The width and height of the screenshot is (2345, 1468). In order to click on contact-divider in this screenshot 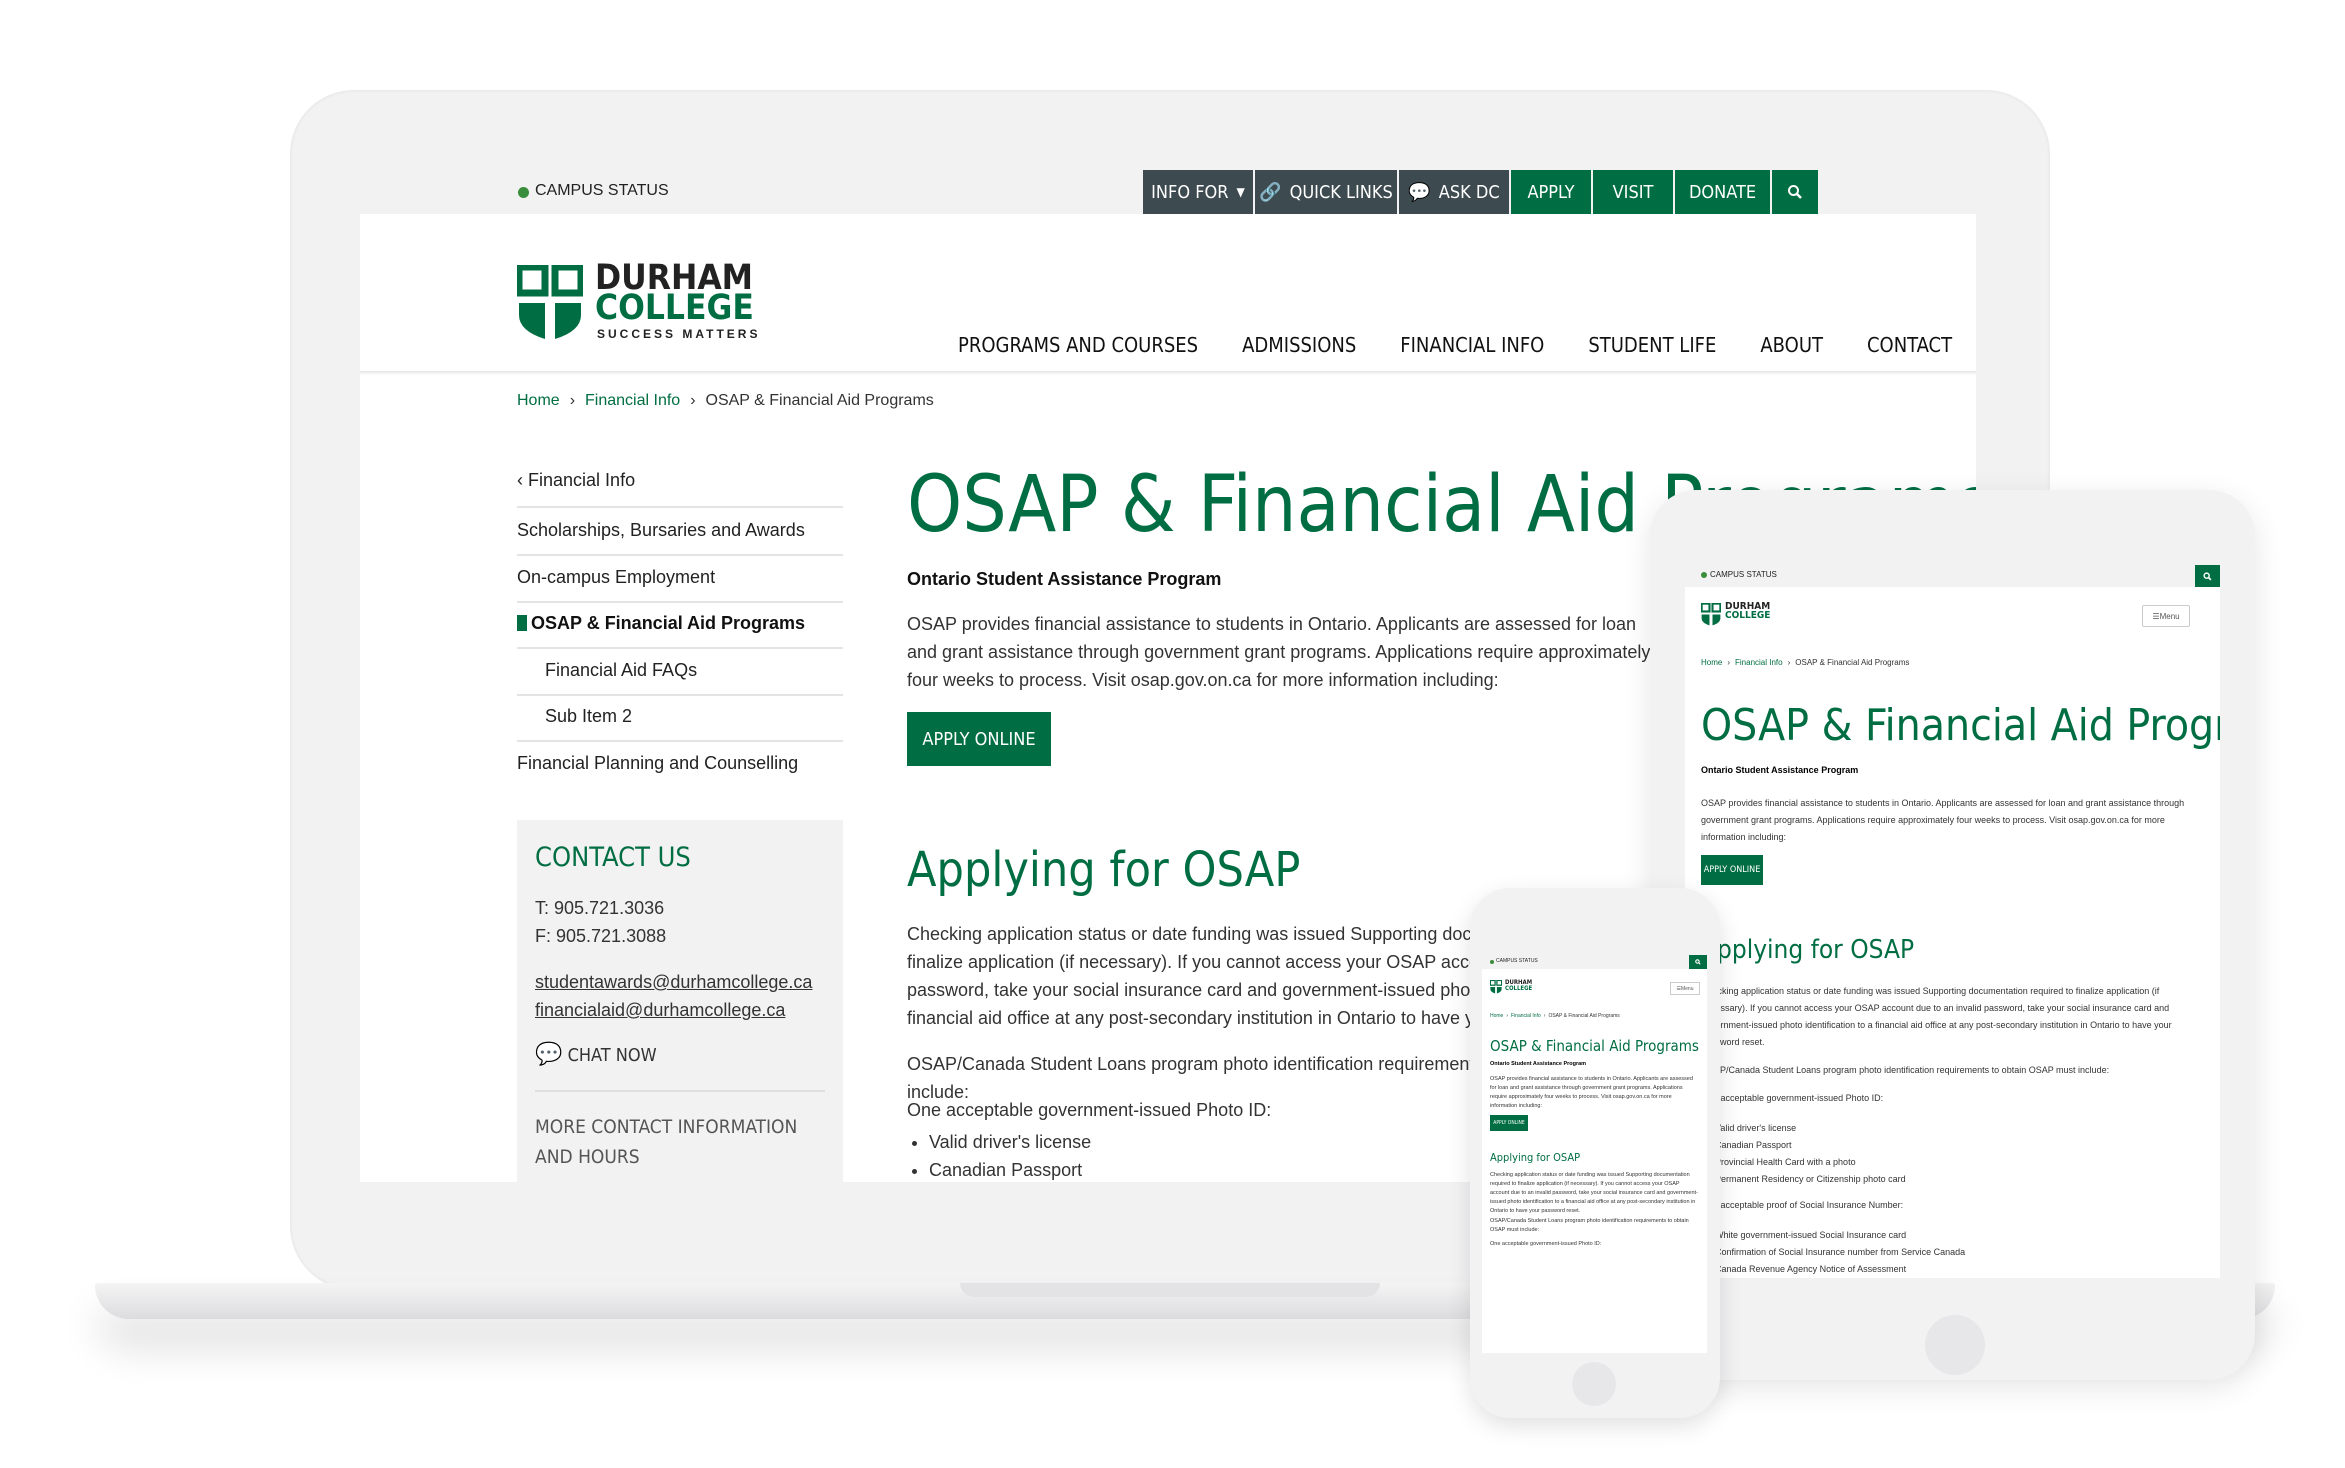, I will do `click(680, 1091)`.